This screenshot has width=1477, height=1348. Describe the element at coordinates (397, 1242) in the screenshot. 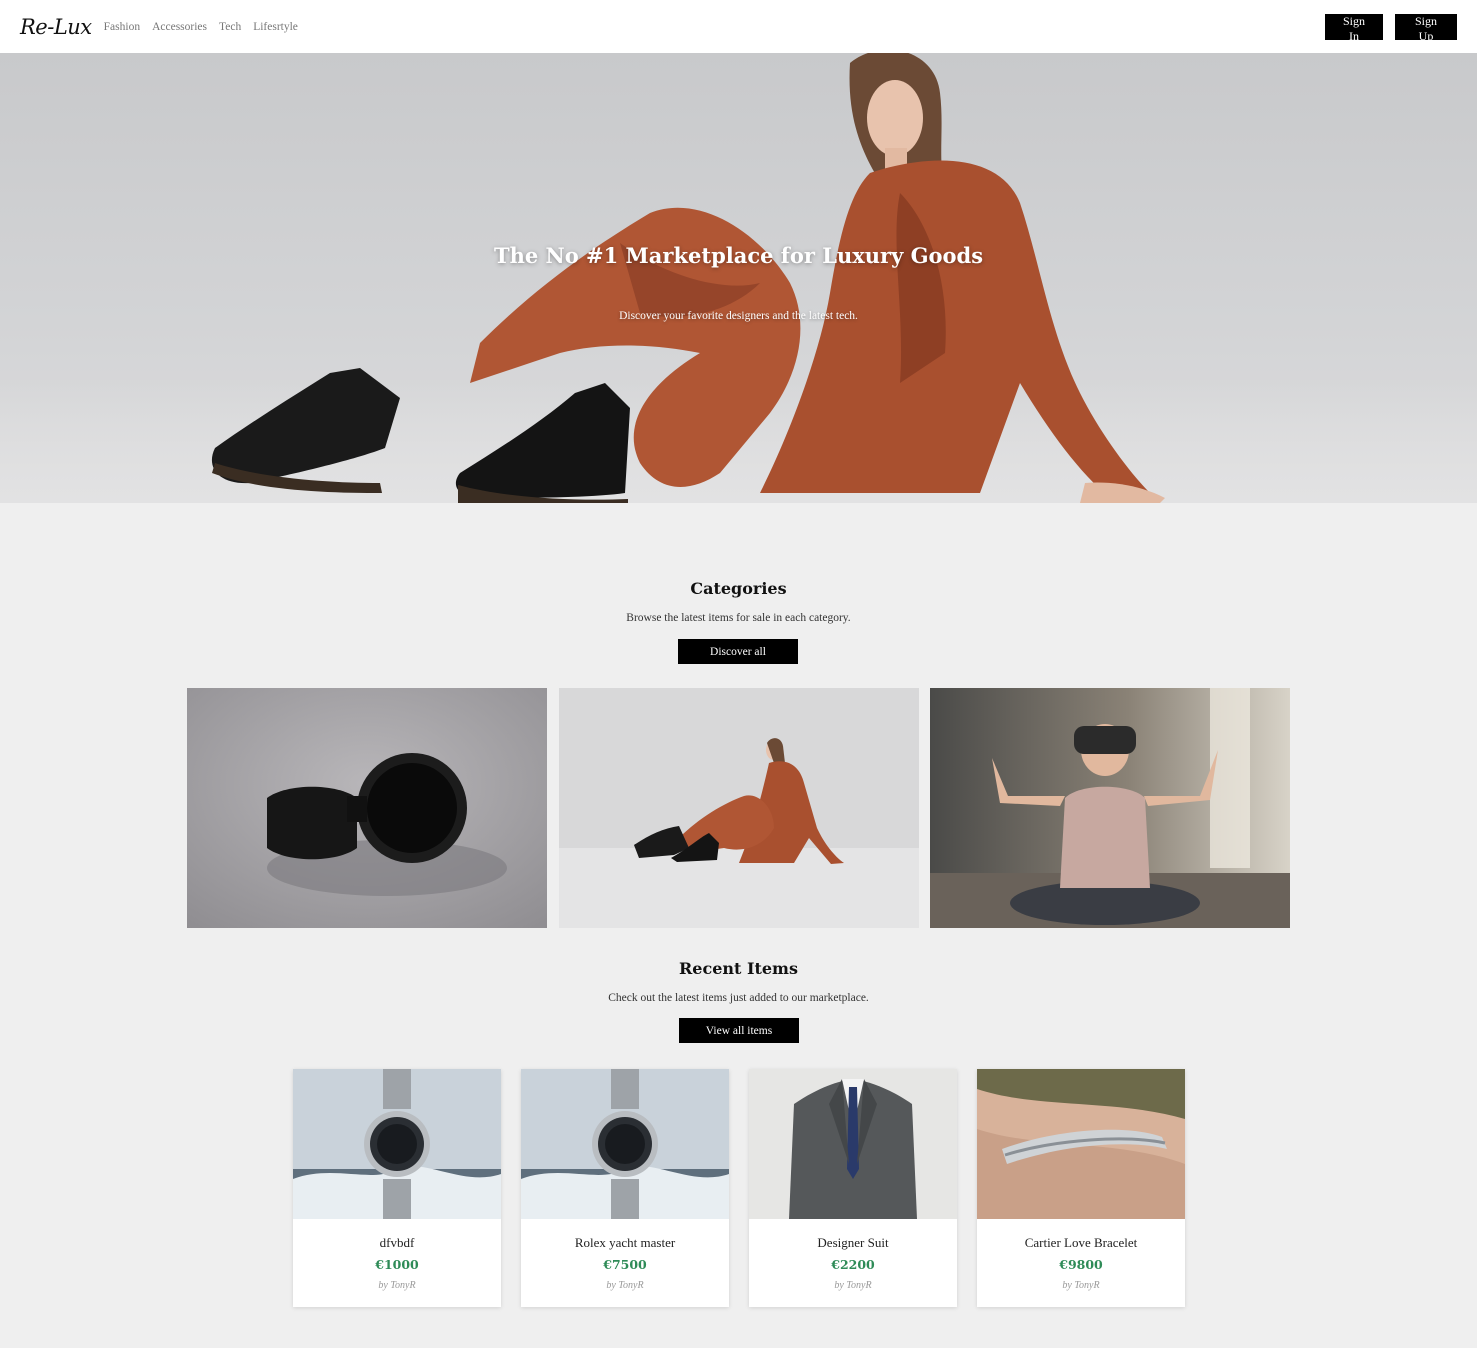

I see `product-name: dfvbdf` at that location.